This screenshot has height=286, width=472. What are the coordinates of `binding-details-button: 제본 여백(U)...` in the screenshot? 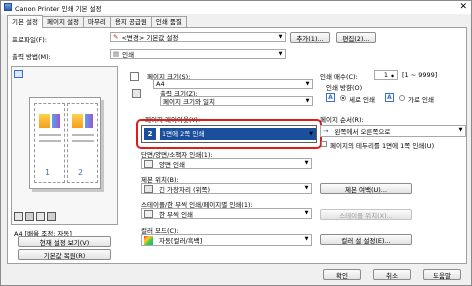 It's located at (366, 188).